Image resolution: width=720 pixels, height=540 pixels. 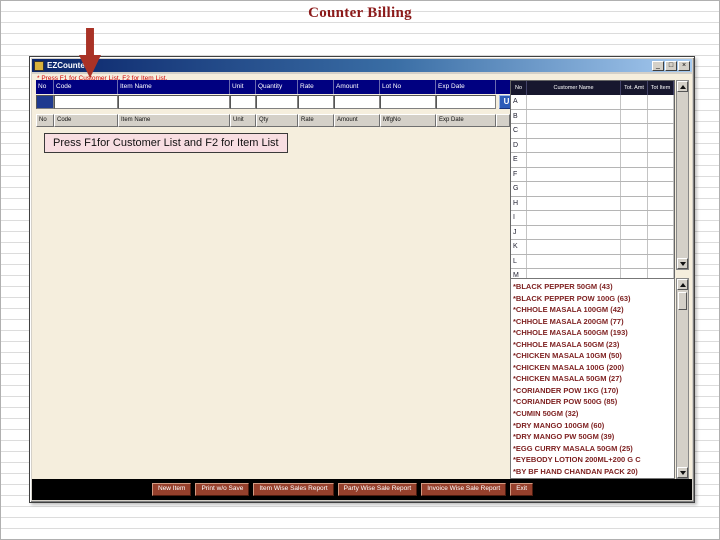 I want to click on footer-button: Party Wise Sale Report, so click(x=377, y=489).